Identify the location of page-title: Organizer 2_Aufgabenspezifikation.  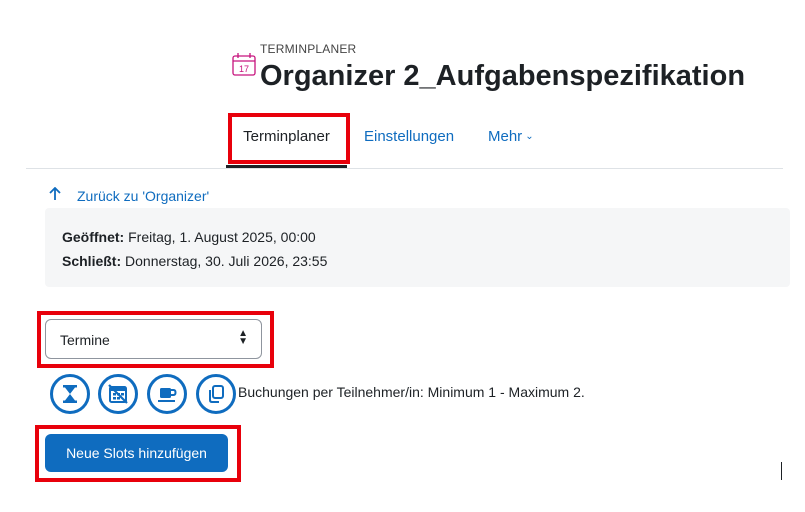
(503, 76).